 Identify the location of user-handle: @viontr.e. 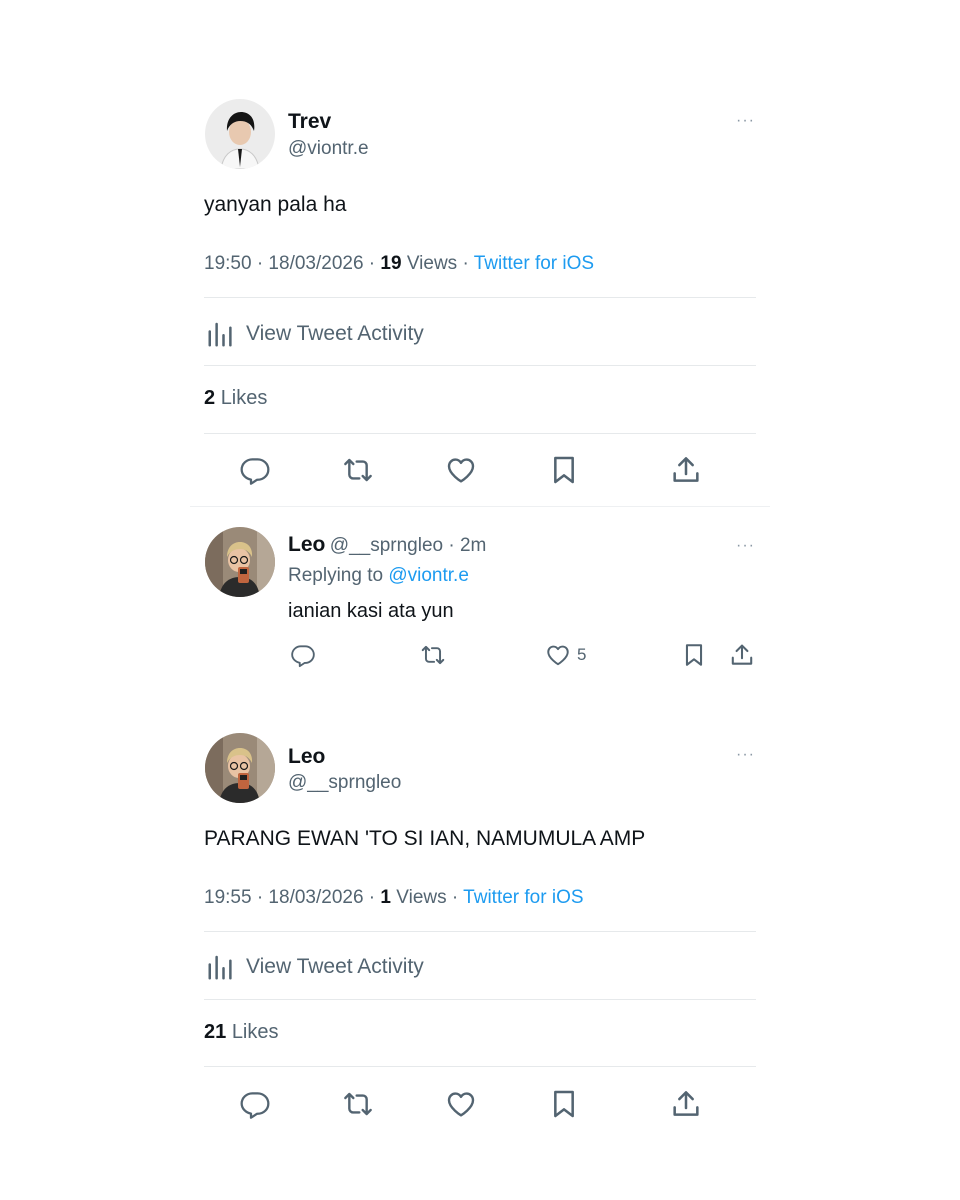
(328, 149).